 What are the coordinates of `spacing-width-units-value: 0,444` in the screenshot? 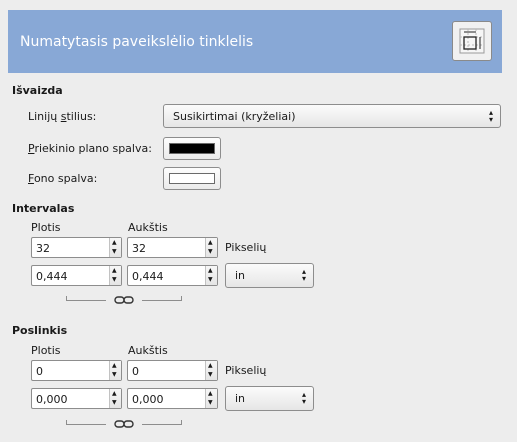 It's located at (52, 276).